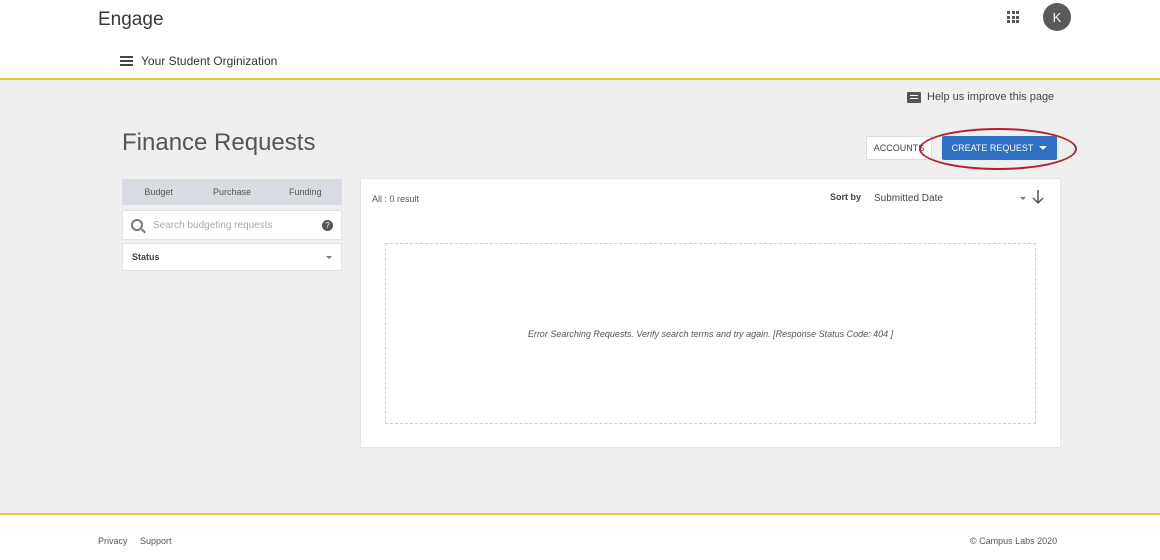 The height and width of the screenshot is (560, 1160). I want to click on sort-direction-arrow-icon, so click(1038, 197).